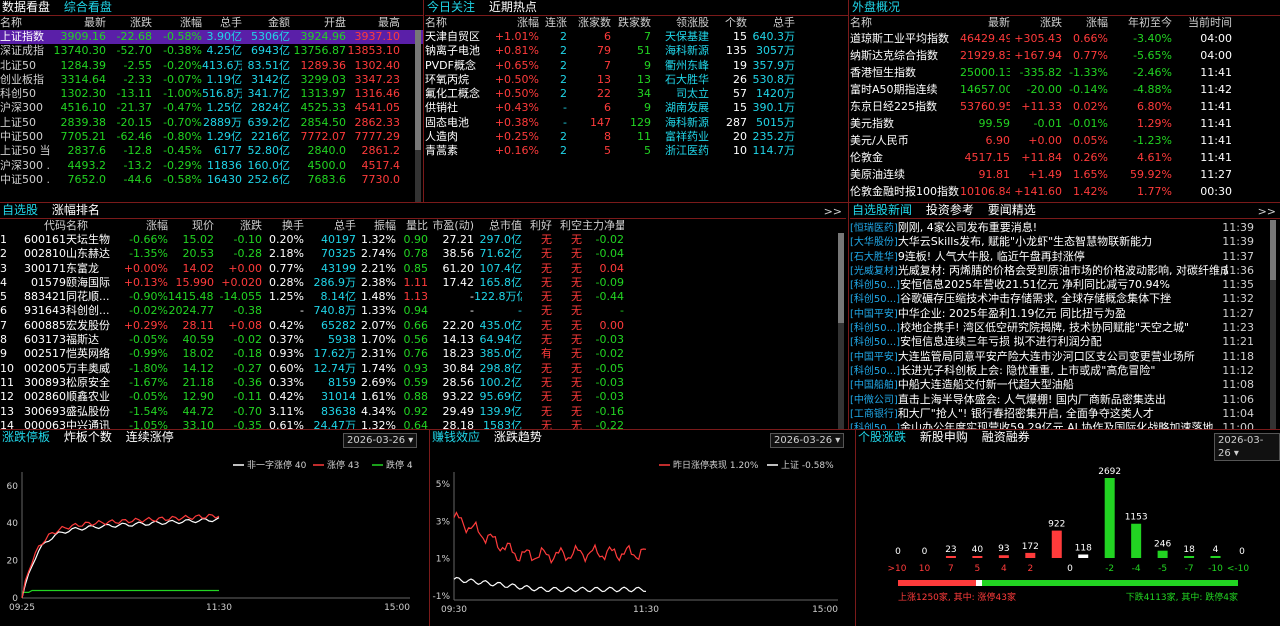 This screenshot has height=626, width=1280. Describe the element at coordinates (150, 437) in the screenshot. I see `tab-consecutive-limit: 连续涨停` at that location.